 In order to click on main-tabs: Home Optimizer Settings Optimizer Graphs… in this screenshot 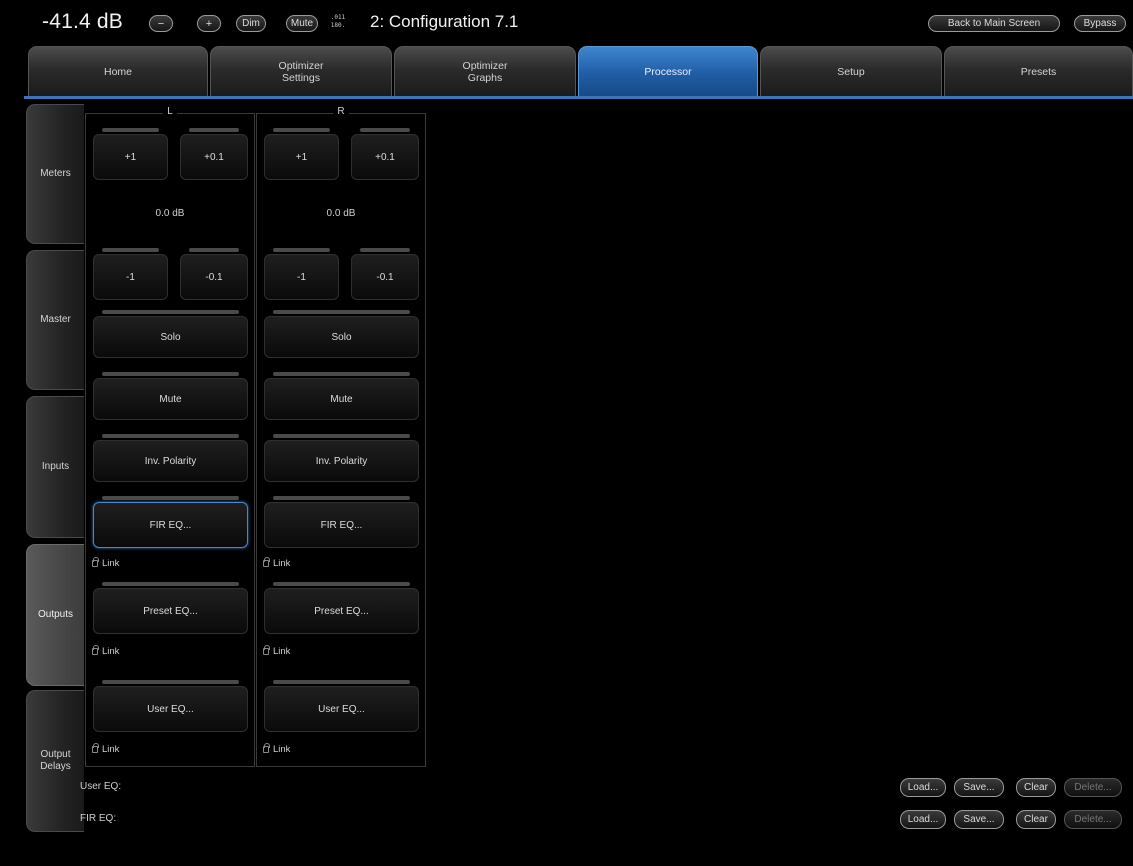, I will do `click(580, 71)`.